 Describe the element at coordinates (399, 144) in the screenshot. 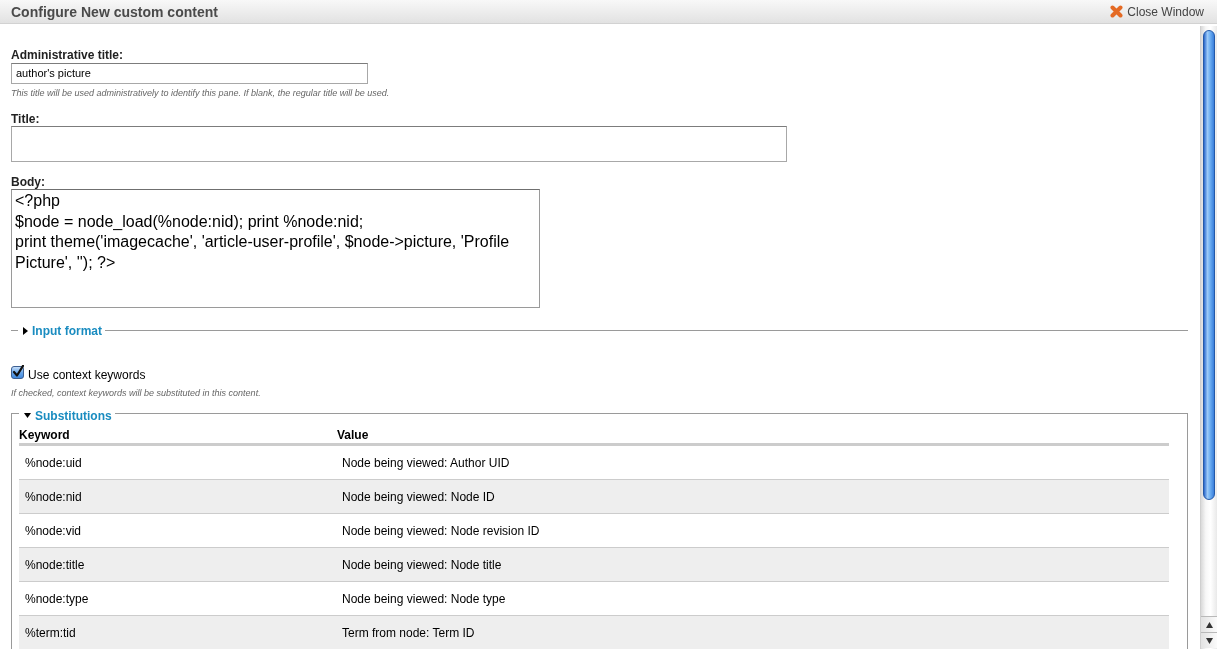

I see `text-field` at that location.